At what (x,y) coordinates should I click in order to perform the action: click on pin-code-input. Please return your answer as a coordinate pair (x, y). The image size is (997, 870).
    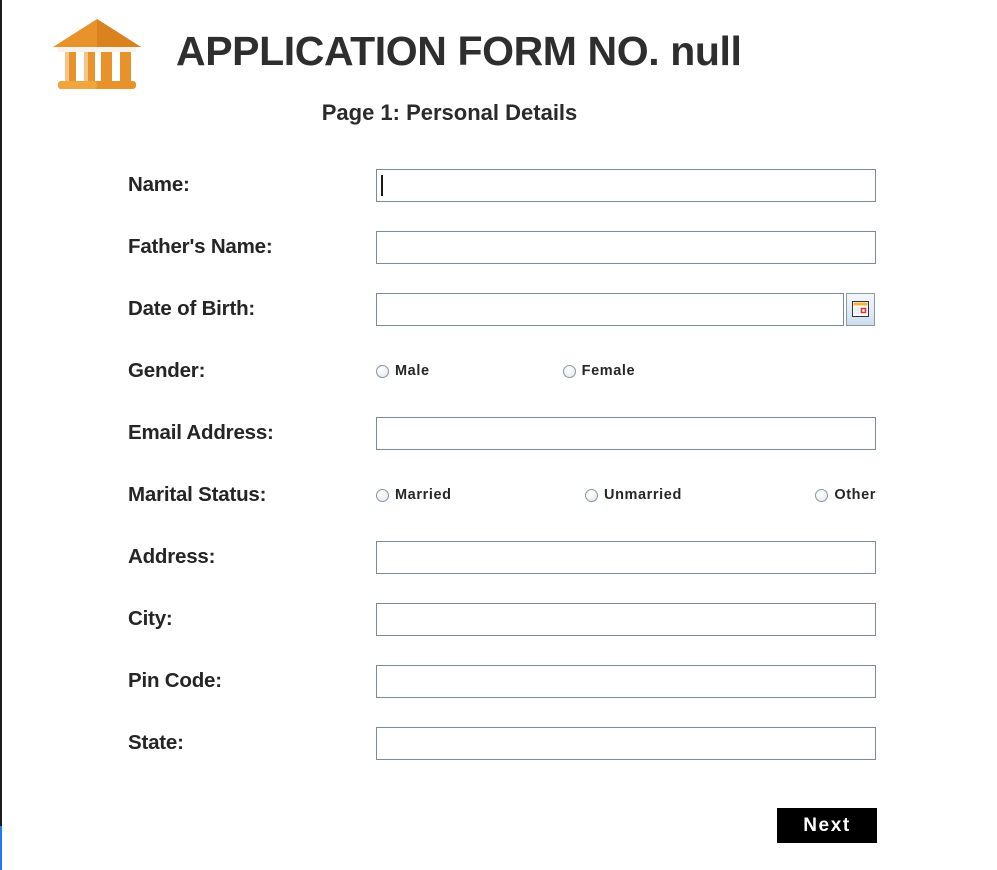
    Looking at the image, I should click on (626, 681).